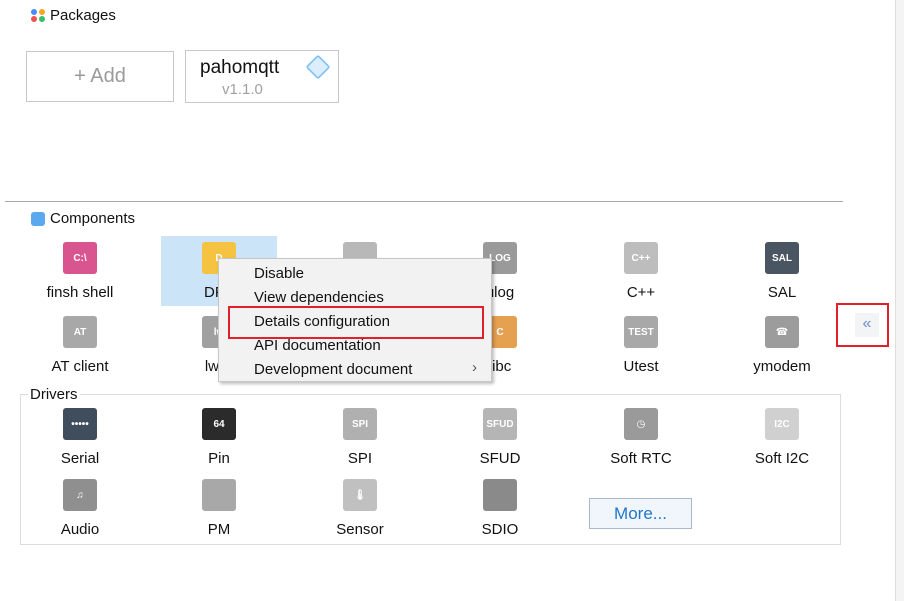 Image resolution: width=904 pixels, height=601 pixels. What do you see at coordinates (219, 495) in the screenshot?
I see `battery-icon` at bounding box center [219, 495].